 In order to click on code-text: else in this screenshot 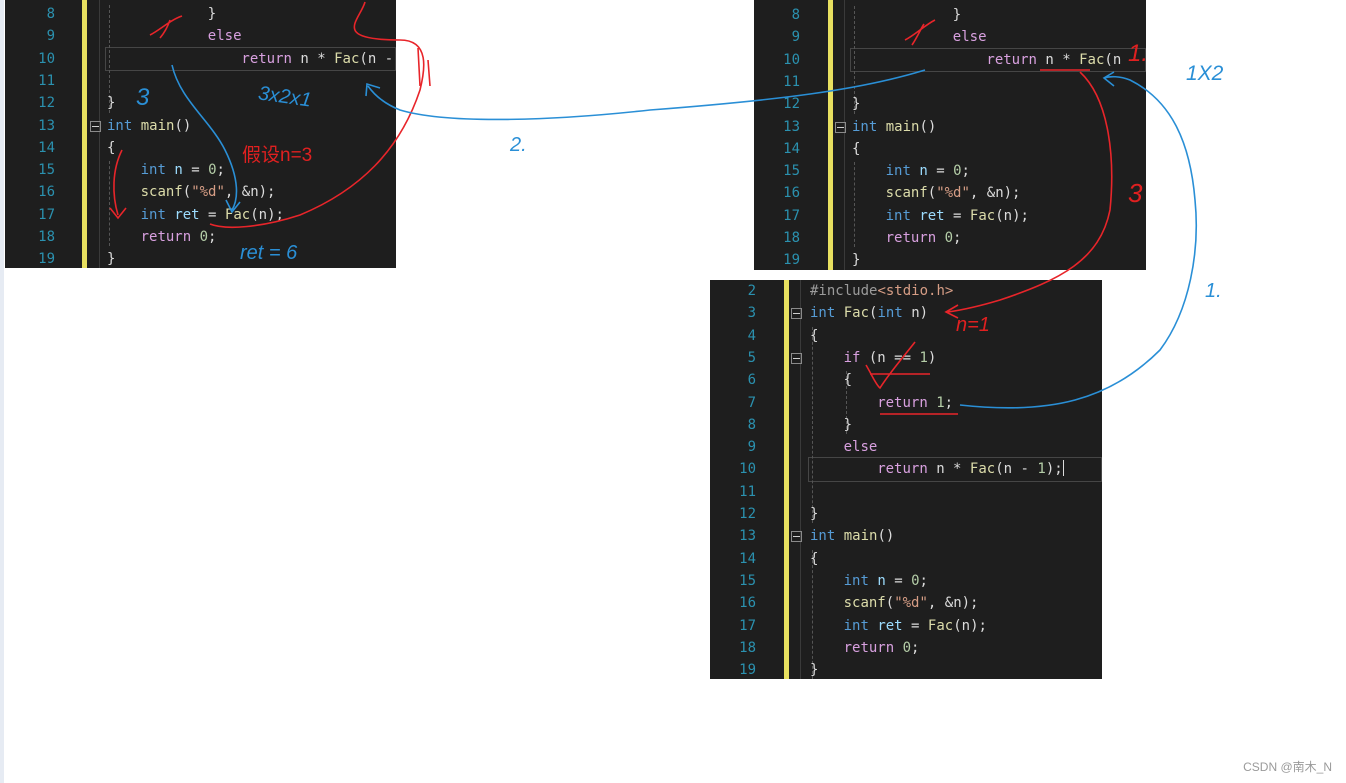, I will do `click(225, 36)`.